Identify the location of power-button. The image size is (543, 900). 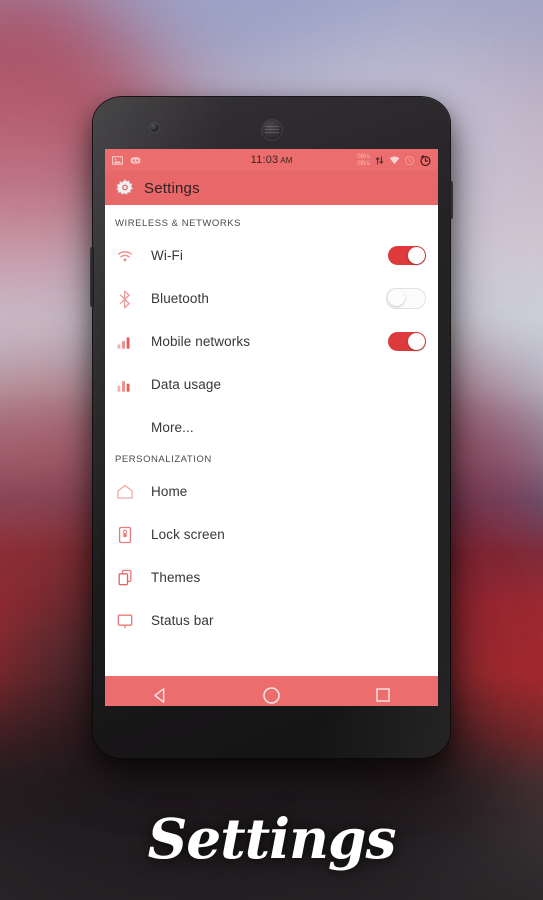
(451, 200).